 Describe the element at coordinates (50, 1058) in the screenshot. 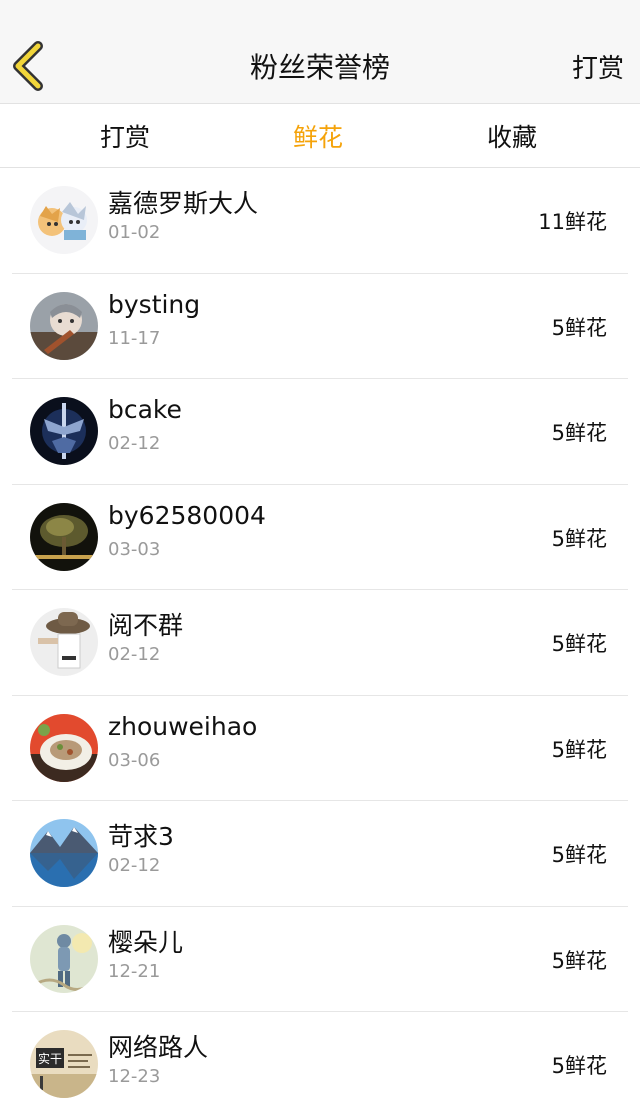

I see `avatar-text: 实干` at that location.